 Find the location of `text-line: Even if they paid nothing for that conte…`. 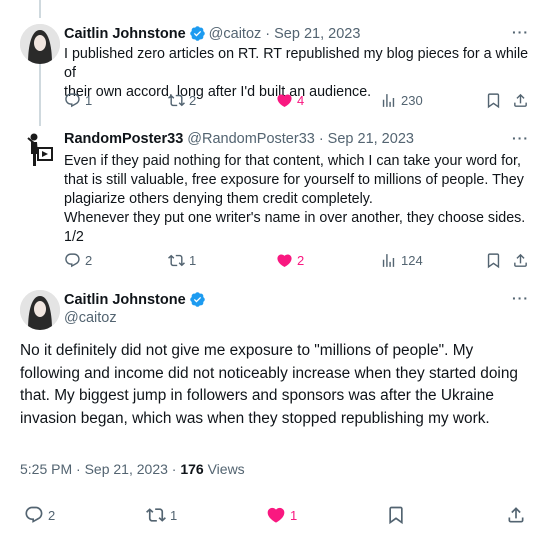

text-line: Even if they paid nothing for that conte… is located at coordinates (292, 161).